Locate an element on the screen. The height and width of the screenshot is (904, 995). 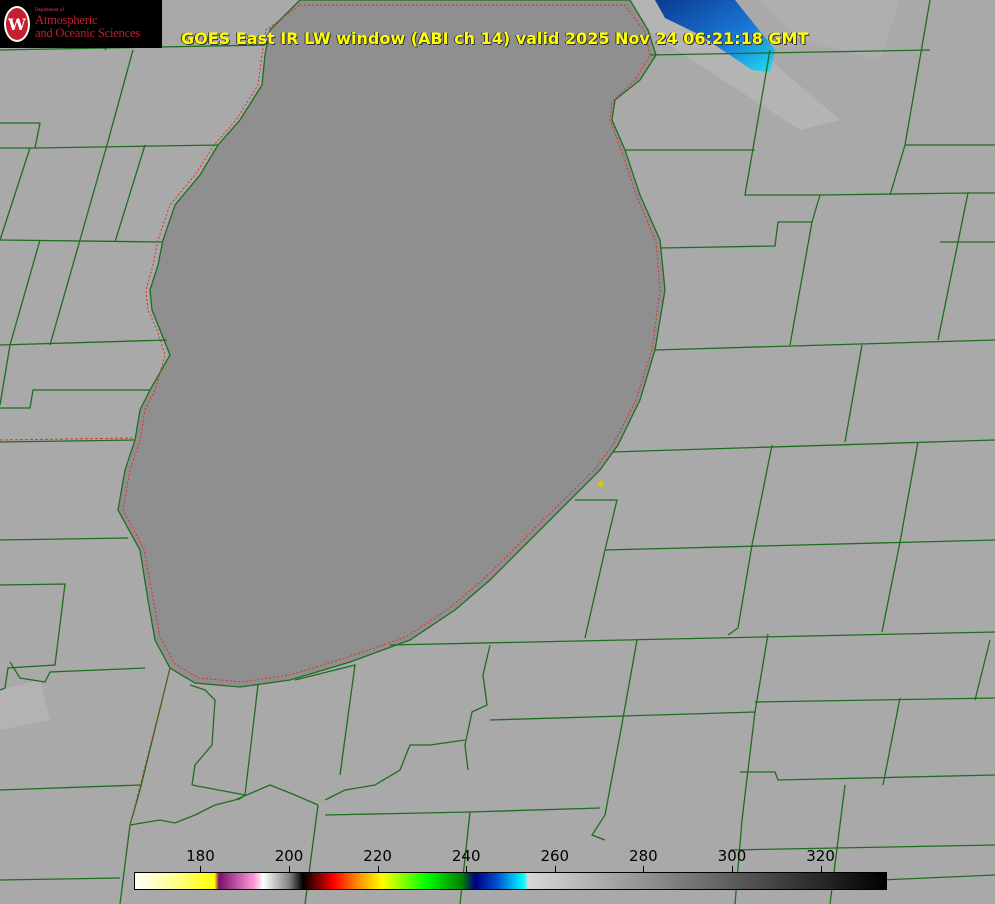
crest-letter: W is located at coordinates (17, 24).